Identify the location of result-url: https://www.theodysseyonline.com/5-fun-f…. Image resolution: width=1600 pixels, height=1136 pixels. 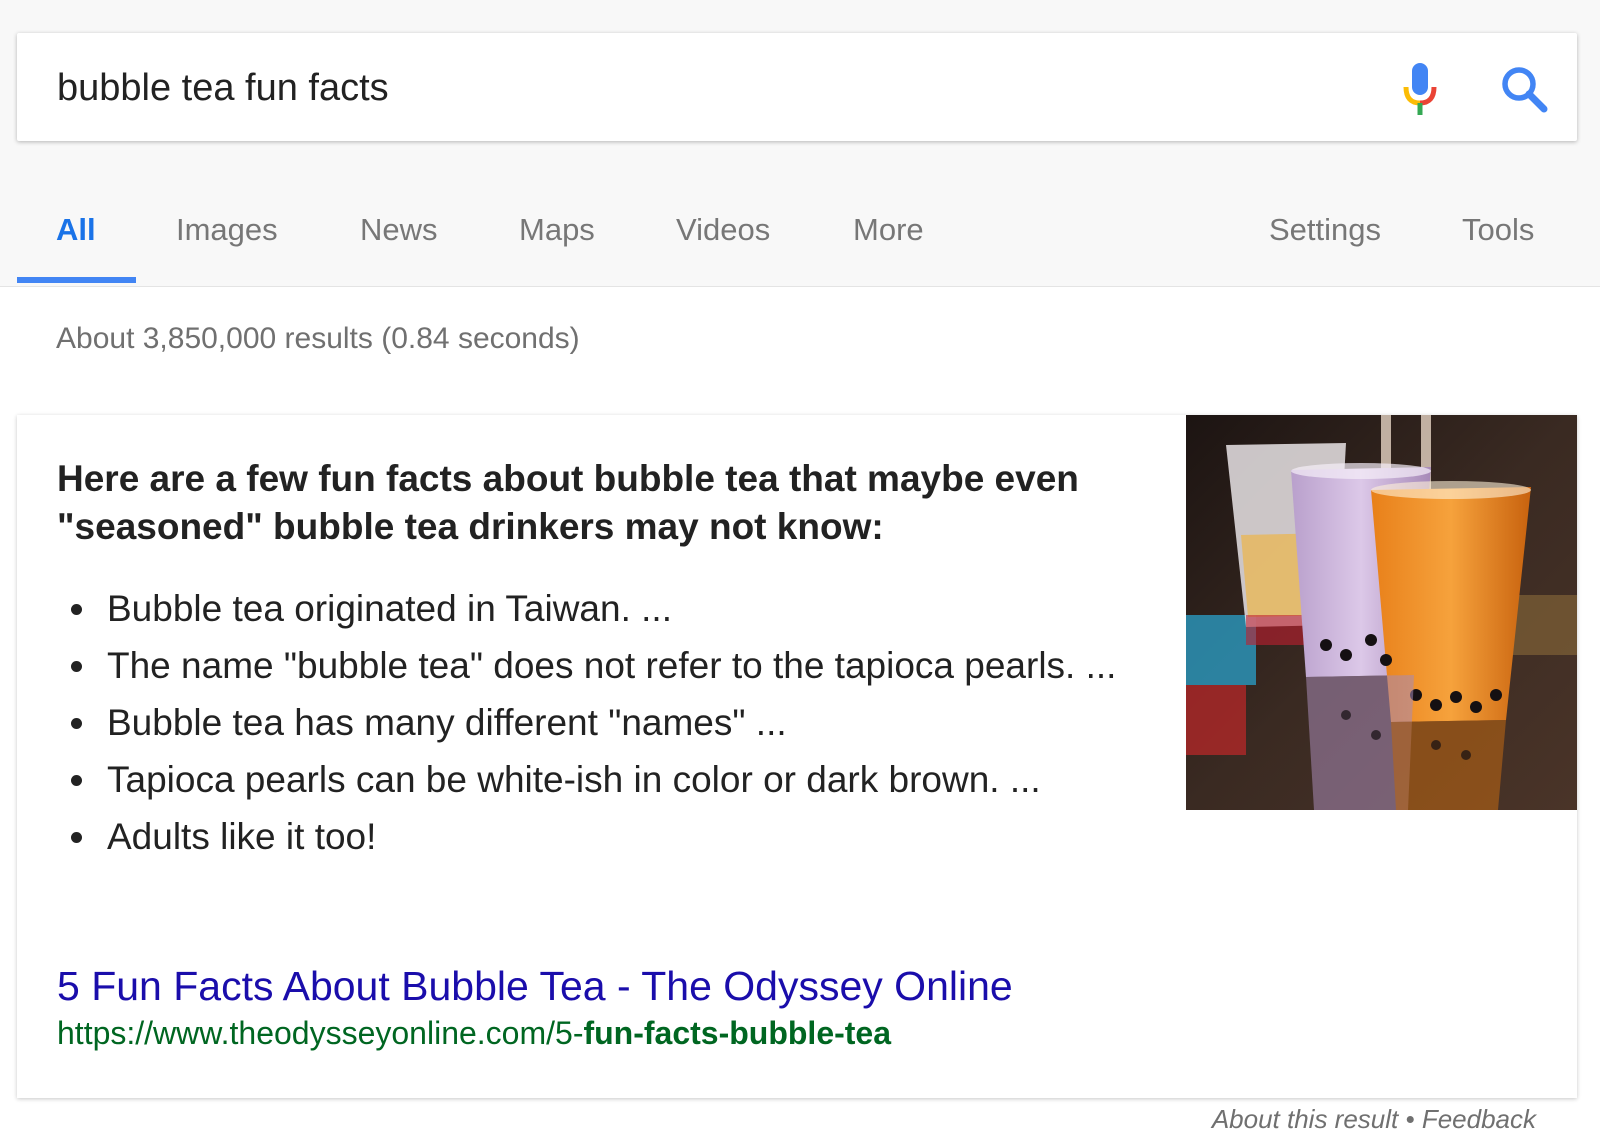
(474, 1033).